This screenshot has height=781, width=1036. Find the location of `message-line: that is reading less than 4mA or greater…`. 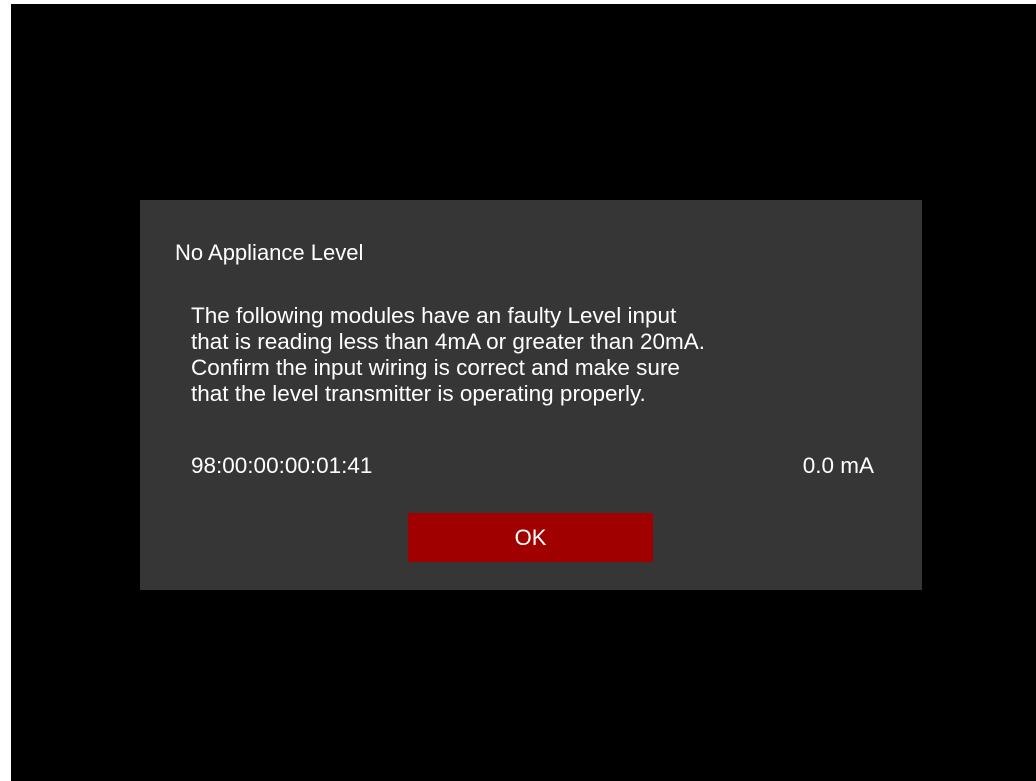

message-line: that is reading less than 4mA or greater… is located at coordinates (448, 341).